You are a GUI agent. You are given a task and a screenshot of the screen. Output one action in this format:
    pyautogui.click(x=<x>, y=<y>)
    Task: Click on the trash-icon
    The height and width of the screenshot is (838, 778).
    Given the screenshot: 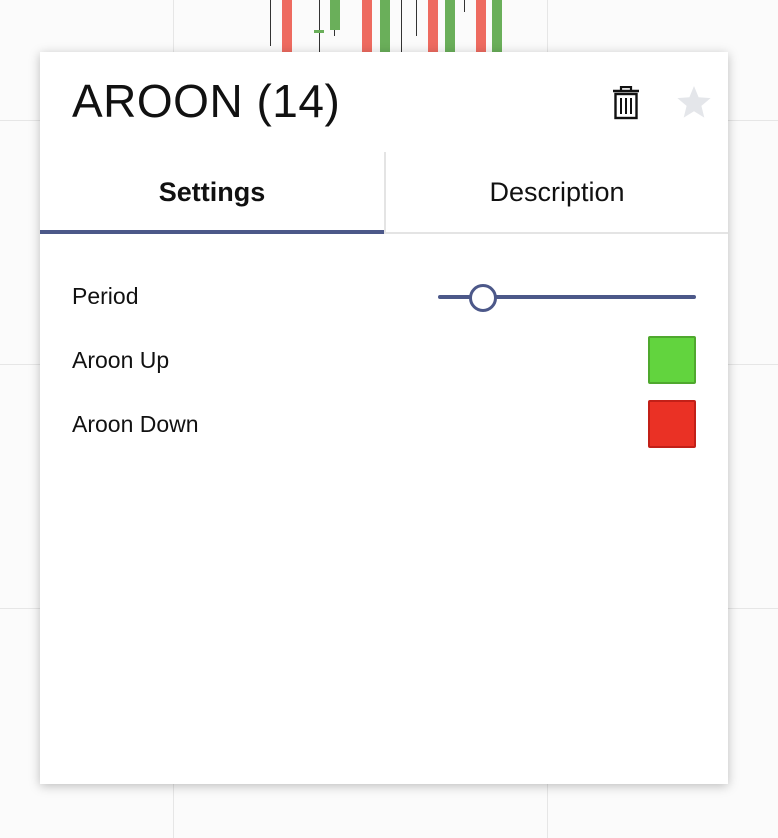 What is the action you would take?
    pyautogui.click(x=626, y=102)
    